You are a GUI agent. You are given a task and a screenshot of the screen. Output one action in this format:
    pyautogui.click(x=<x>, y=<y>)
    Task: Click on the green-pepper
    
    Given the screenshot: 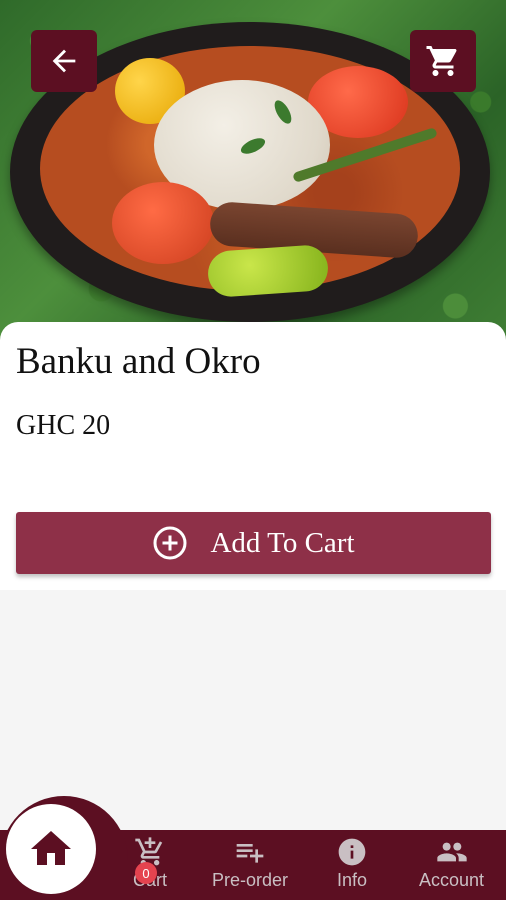 What is the action you would take?
    pyautogui.click(x=268, y=271)
    